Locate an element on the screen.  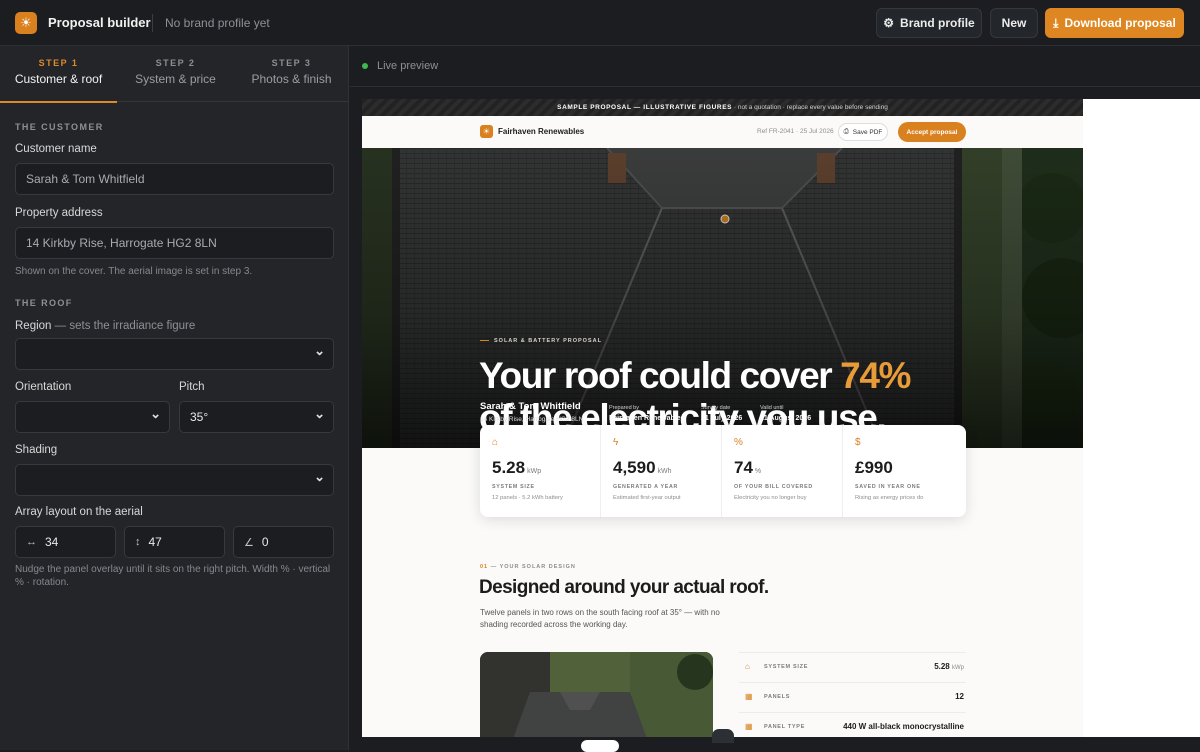
stat-value: 4,590 kWh is located at coordinates (642, 468).